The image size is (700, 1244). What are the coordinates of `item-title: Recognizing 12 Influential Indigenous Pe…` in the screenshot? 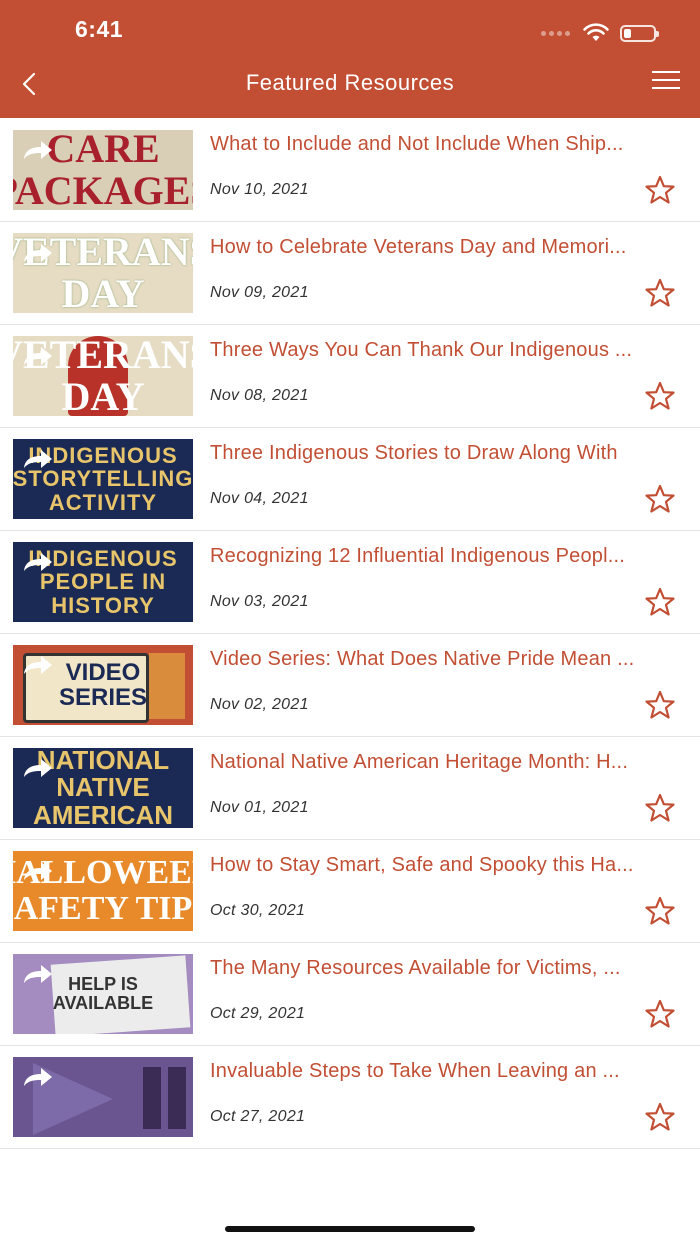 It's located at (447, 556).